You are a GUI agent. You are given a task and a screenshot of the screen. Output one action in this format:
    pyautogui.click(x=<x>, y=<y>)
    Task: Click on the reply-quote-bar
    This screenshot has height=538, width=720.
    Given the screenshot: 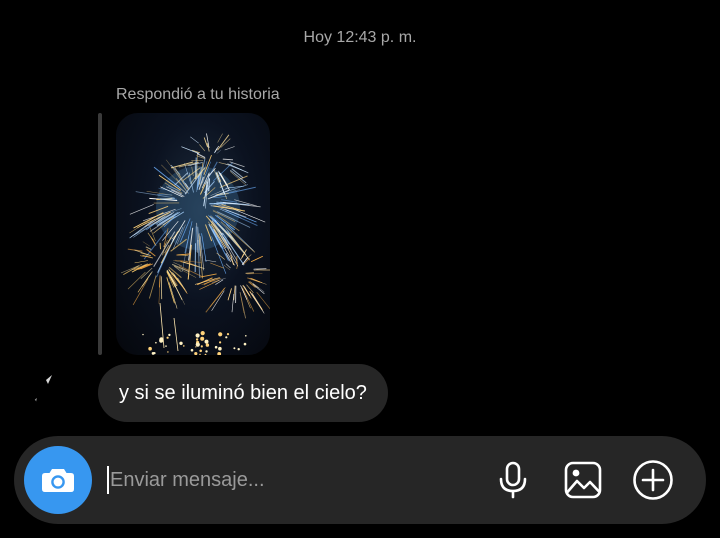 What is the action you would take?
    pyautogui.click(x=100, y=234)
    